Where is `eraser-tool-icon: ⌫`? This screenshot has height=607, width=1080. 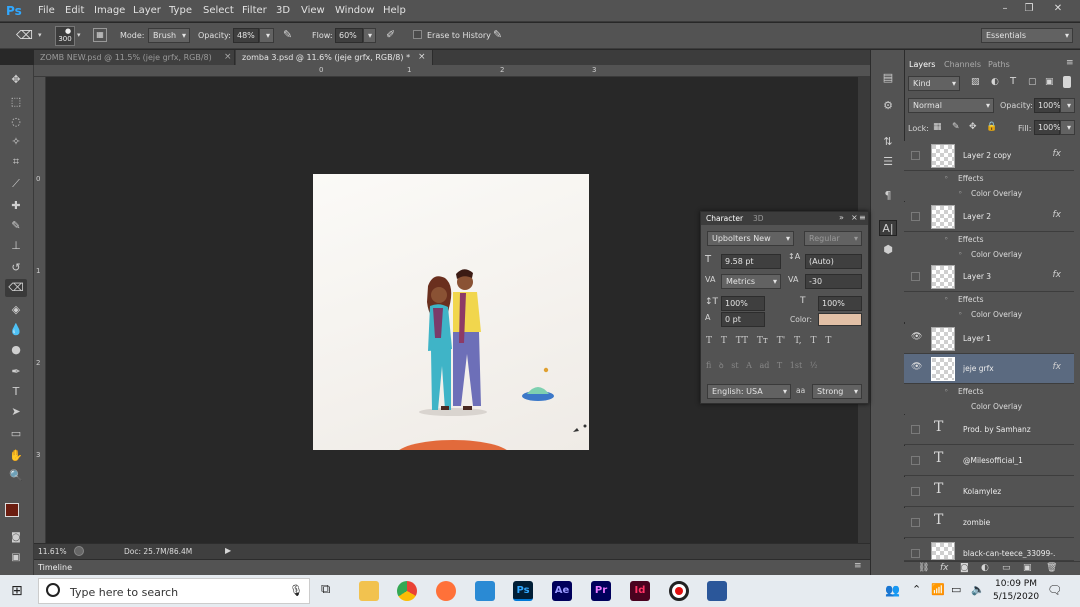
eraser-tool-icon: ⌫ is located at coordinates (24, 35).